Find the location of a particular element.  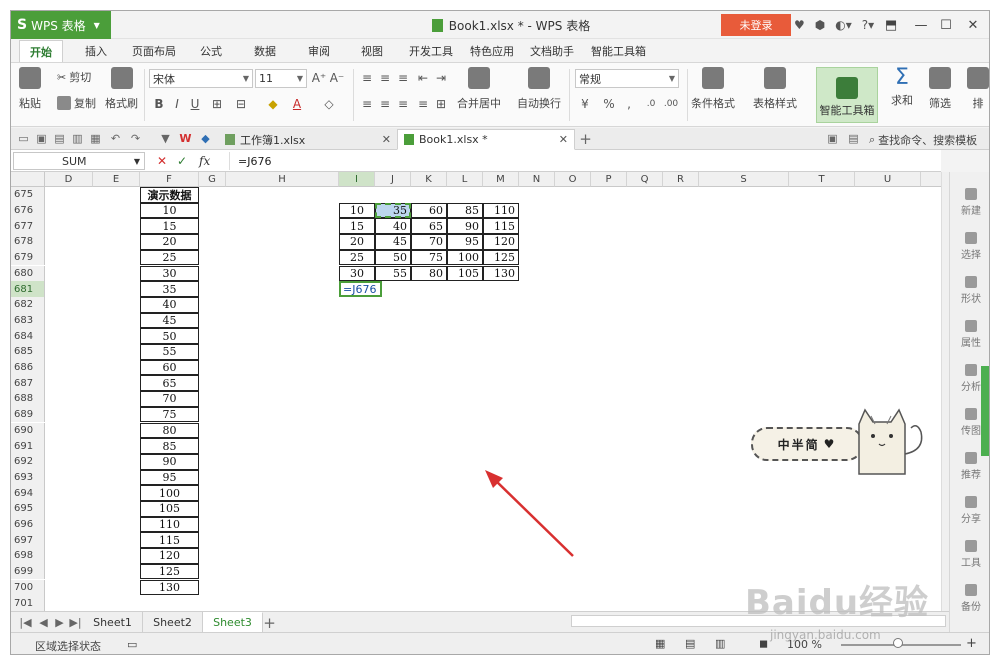

sidebar-item-2: 形状 is located at coordinates (969, 290).